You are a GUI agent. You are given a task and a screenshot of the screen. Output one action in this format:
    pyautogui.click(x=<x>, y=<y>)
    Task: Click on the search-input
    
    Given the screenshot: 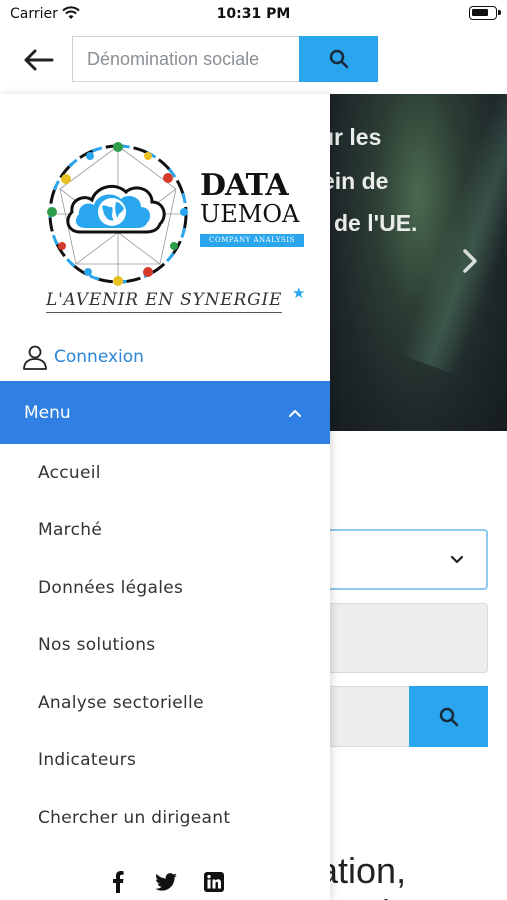 What is the action you would take?
    pyautogui.click(x=185, y=59)
    